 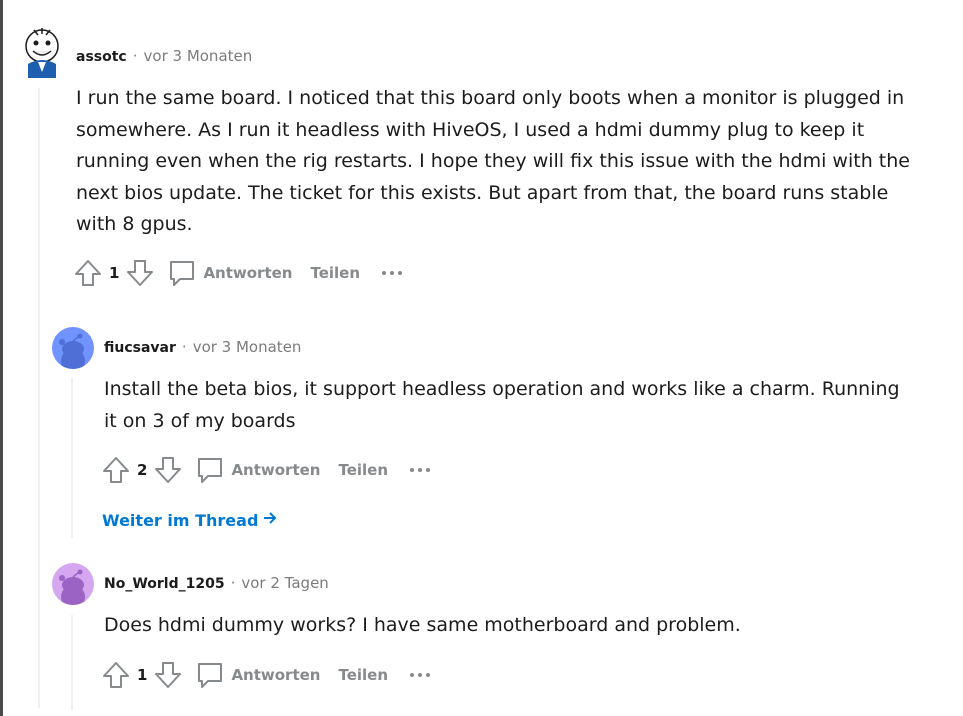 I want to click on continue-thread-label: Weiter im Thread, so click(x=180, y=520).